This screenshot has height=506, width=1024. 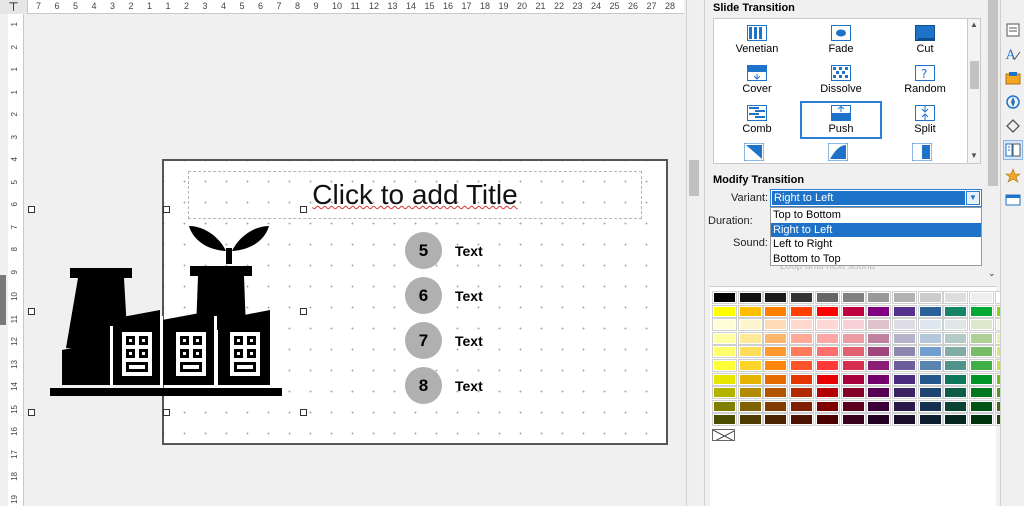 What do you see at coordinates (876, 259) in the screenshot?
I see `dropdown-option: Bottom to Top` at bounding box center [876, 259].